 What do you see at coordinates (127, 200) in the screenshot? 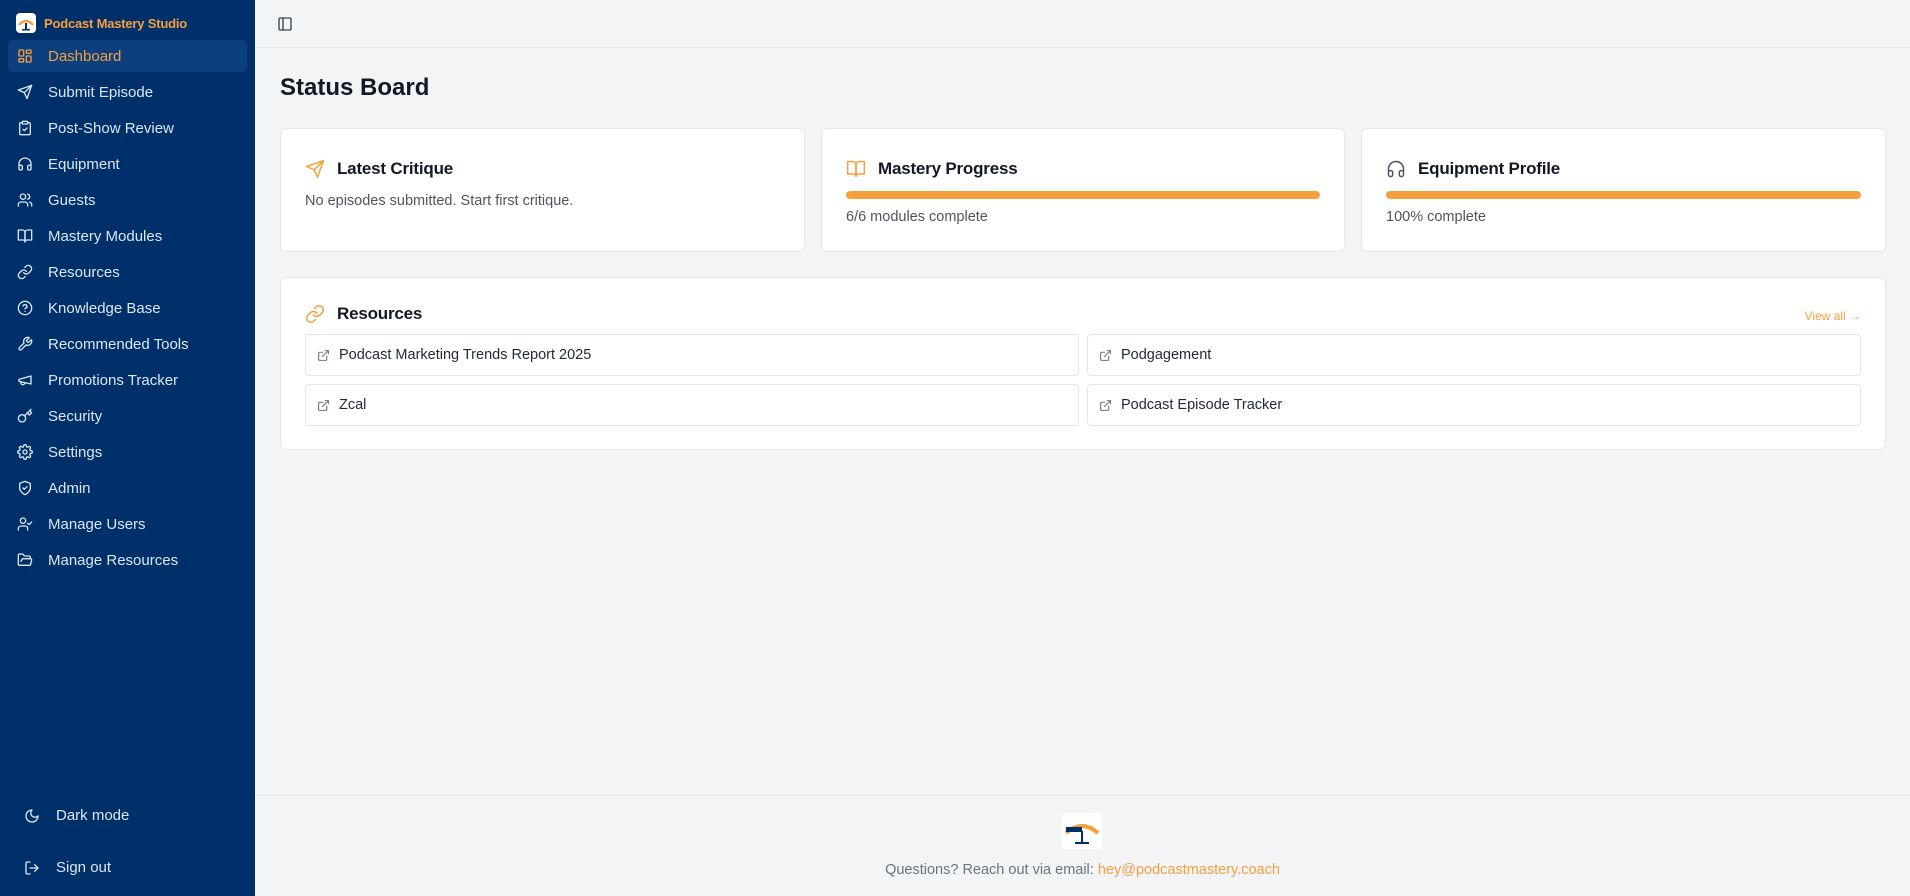
I see `sidebar-item-guests: Guests` at bounding box center [127, 200].